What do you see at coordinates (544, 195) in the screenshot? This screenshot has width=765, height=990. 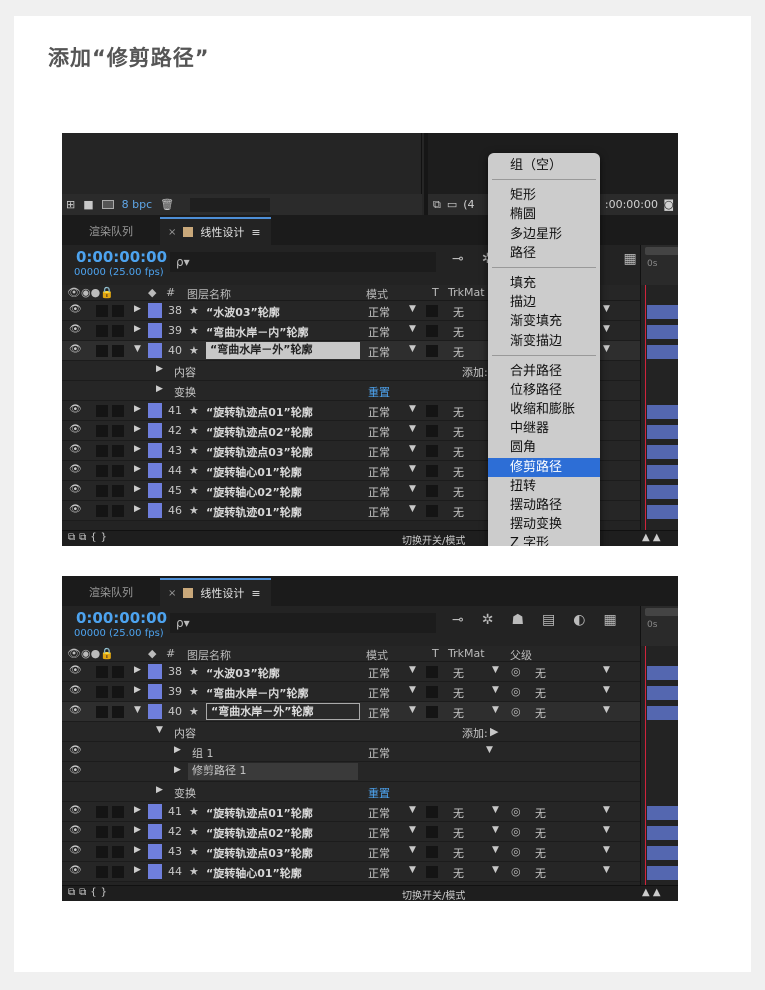 I see `menu-item: 矩形` at bounding box center [544, 195].